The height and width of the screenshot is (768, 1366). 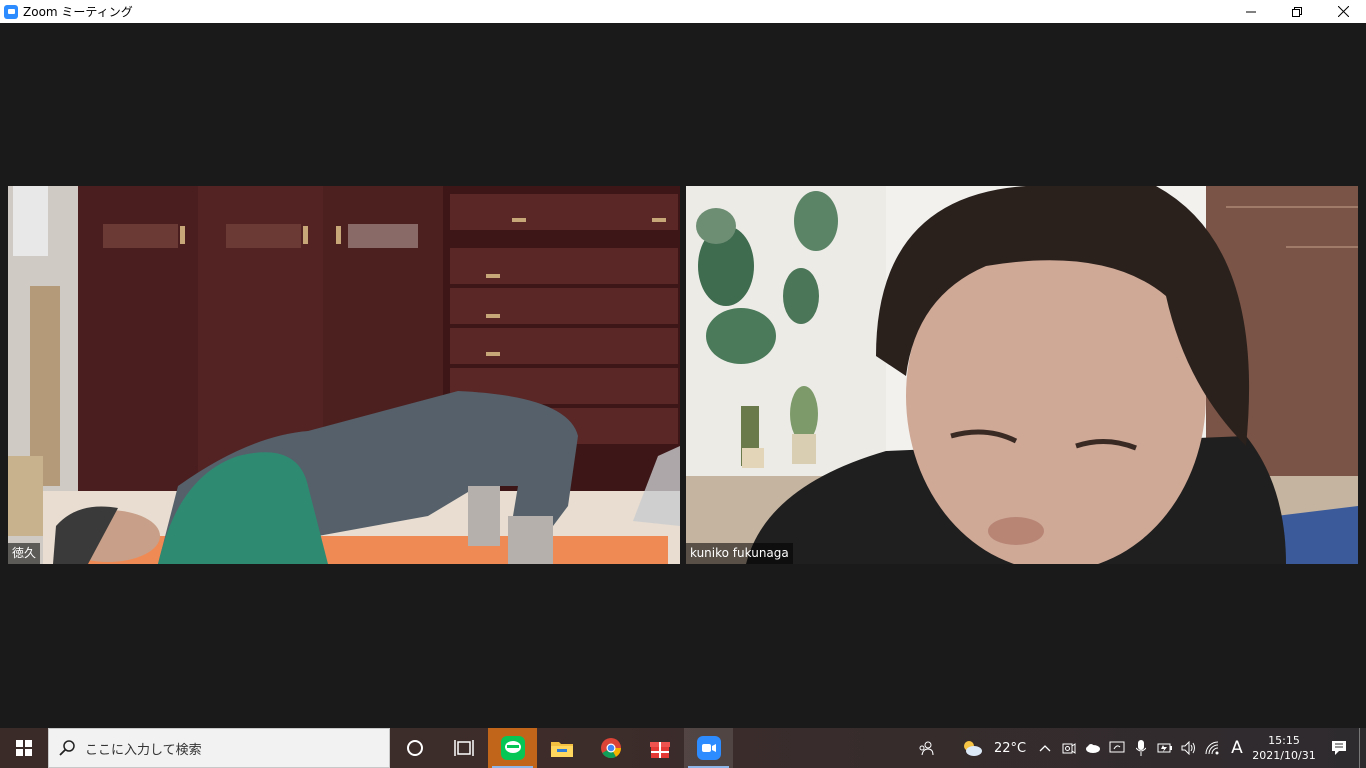 I want to click on taskbar-clock: 15:15 2021/10/31, so click(x=1284, y=748).